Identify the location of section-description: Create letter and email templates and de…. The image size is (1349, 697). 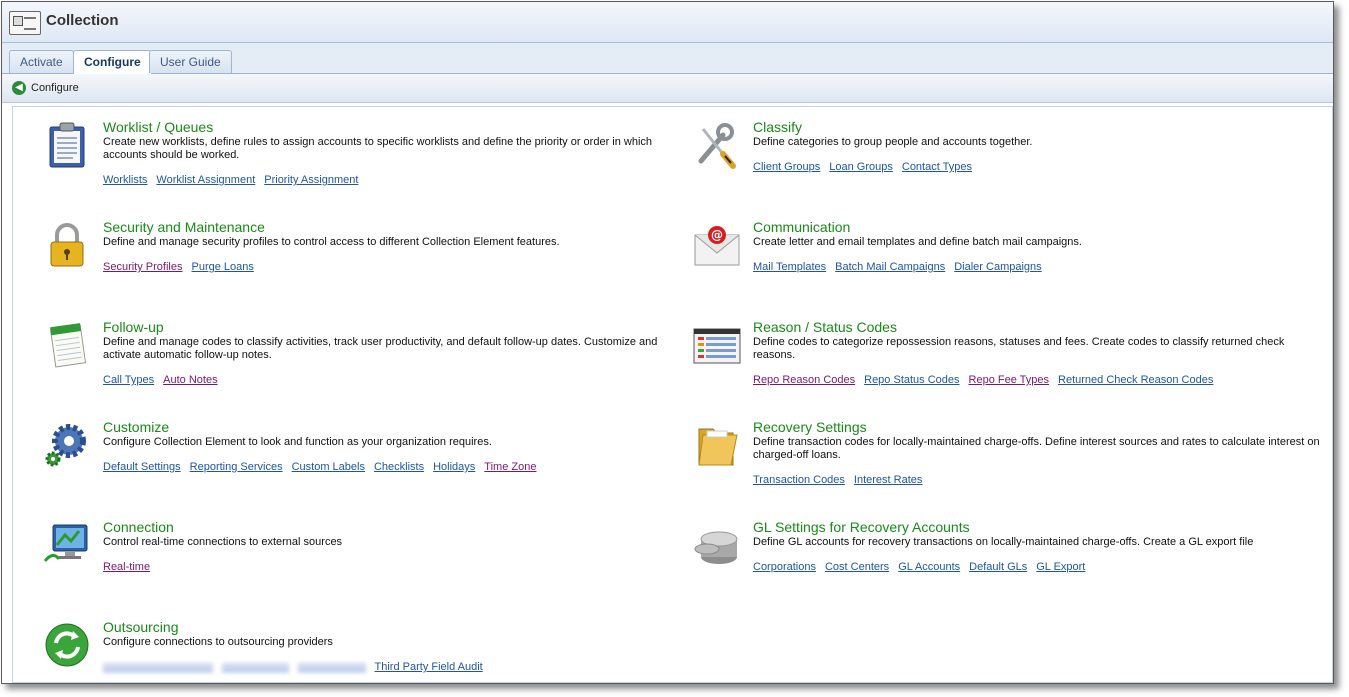
(917, 242).